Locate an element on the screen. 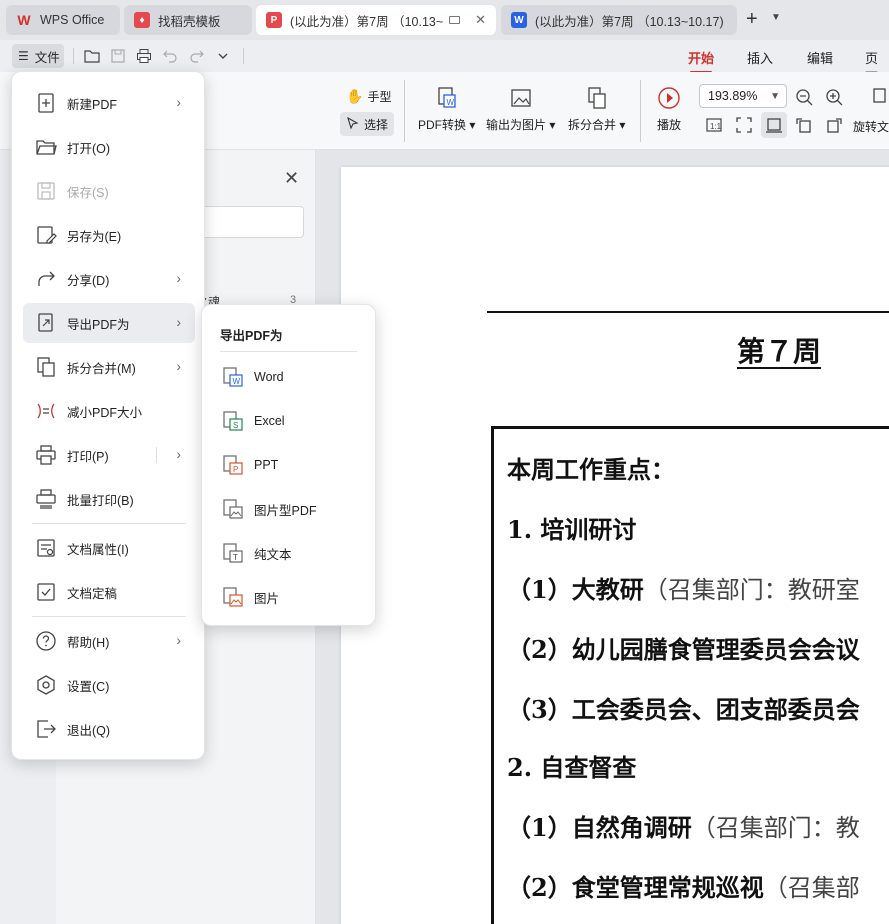 This screenshot has width=889, height=924. menu-item-exit: 退出(Q) is located at coordinates (109, 729).